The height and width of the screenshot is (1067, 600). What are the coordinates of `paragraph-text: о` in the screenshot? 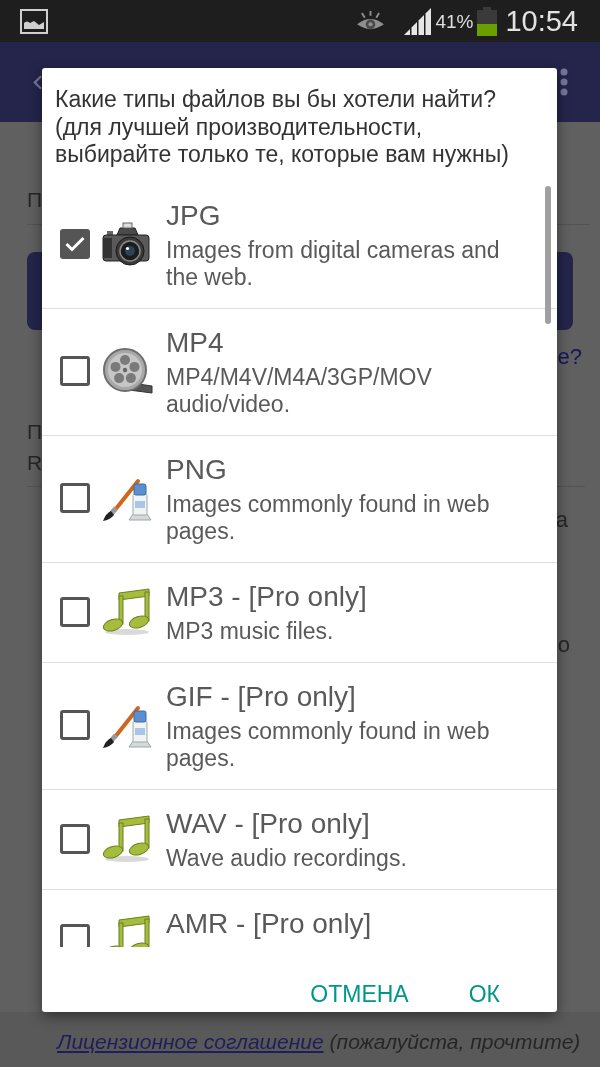 It's located at (563, 645).